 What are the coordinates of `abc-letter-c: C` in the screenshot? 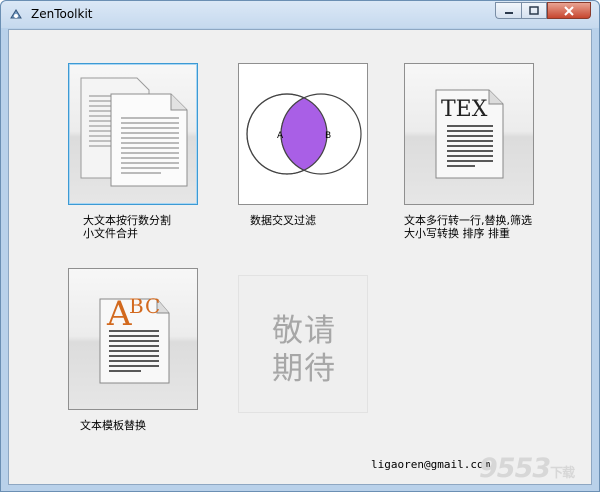 It's located at (152, 306).